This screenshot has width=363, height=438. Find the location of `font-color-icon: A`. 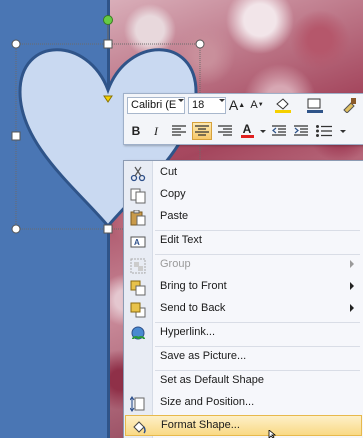

font-color-icon: A is located at coordinates (247, 129).